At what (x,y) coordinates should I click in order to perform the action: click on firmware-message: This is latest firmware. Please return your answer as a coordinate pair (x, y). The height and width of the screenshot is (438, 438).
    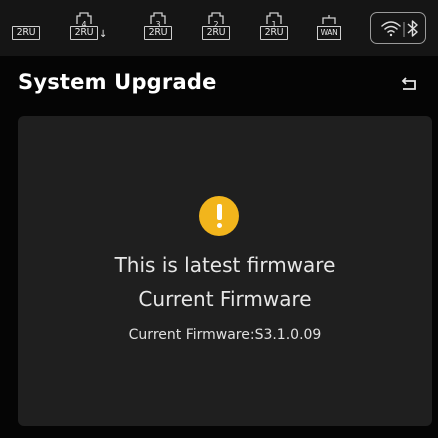
    Looking at the image, I should click on (225, 265).